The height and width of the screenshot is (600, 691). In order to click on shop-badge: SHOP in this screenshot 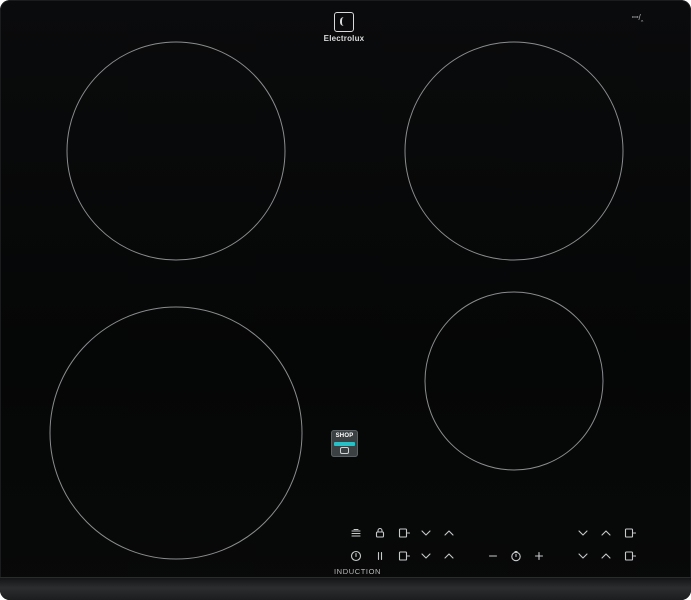, I will do `click(344, 443)`.